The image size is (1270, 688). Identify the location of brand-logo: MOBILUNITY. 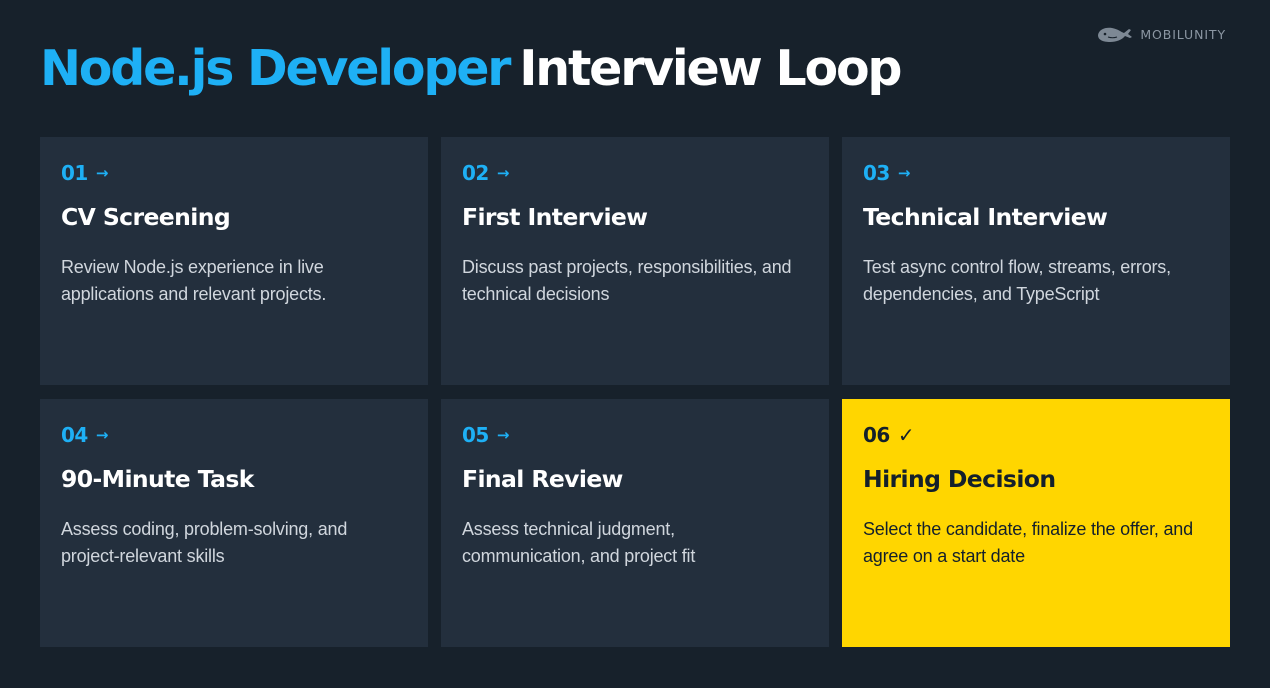
(1161, 34).